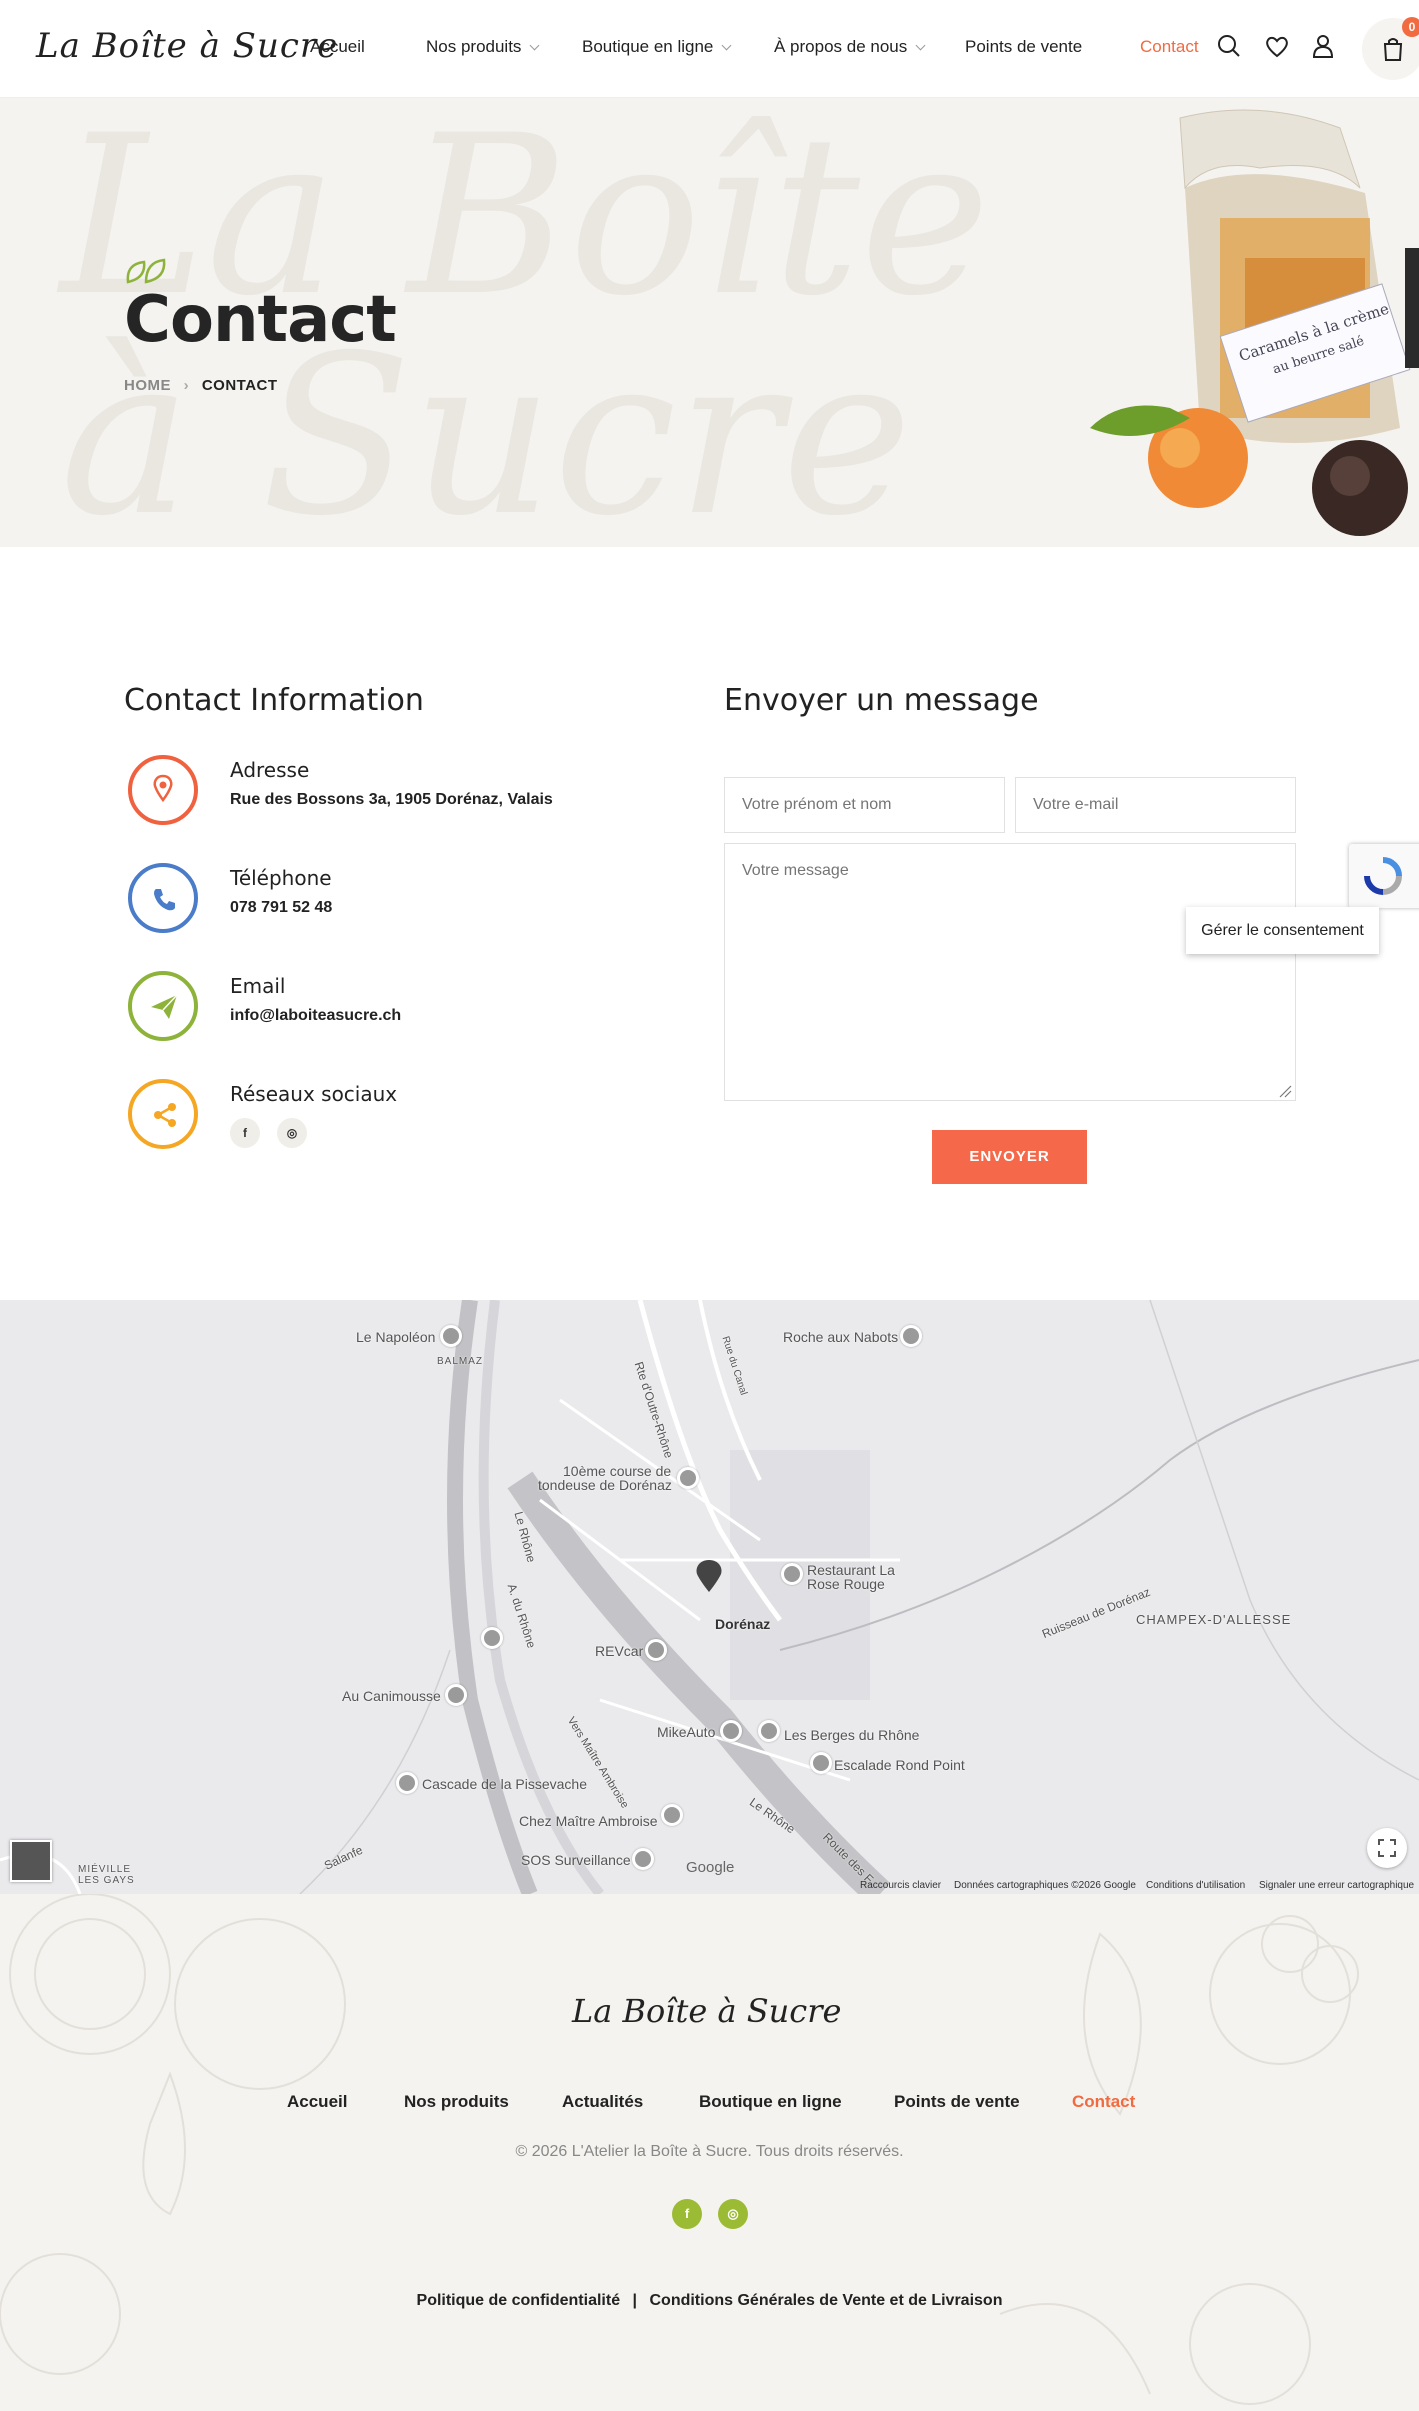 The height and width of the screenshot is (2411, 1419). I want to click on address-title: Adresse, so click(270, 770).